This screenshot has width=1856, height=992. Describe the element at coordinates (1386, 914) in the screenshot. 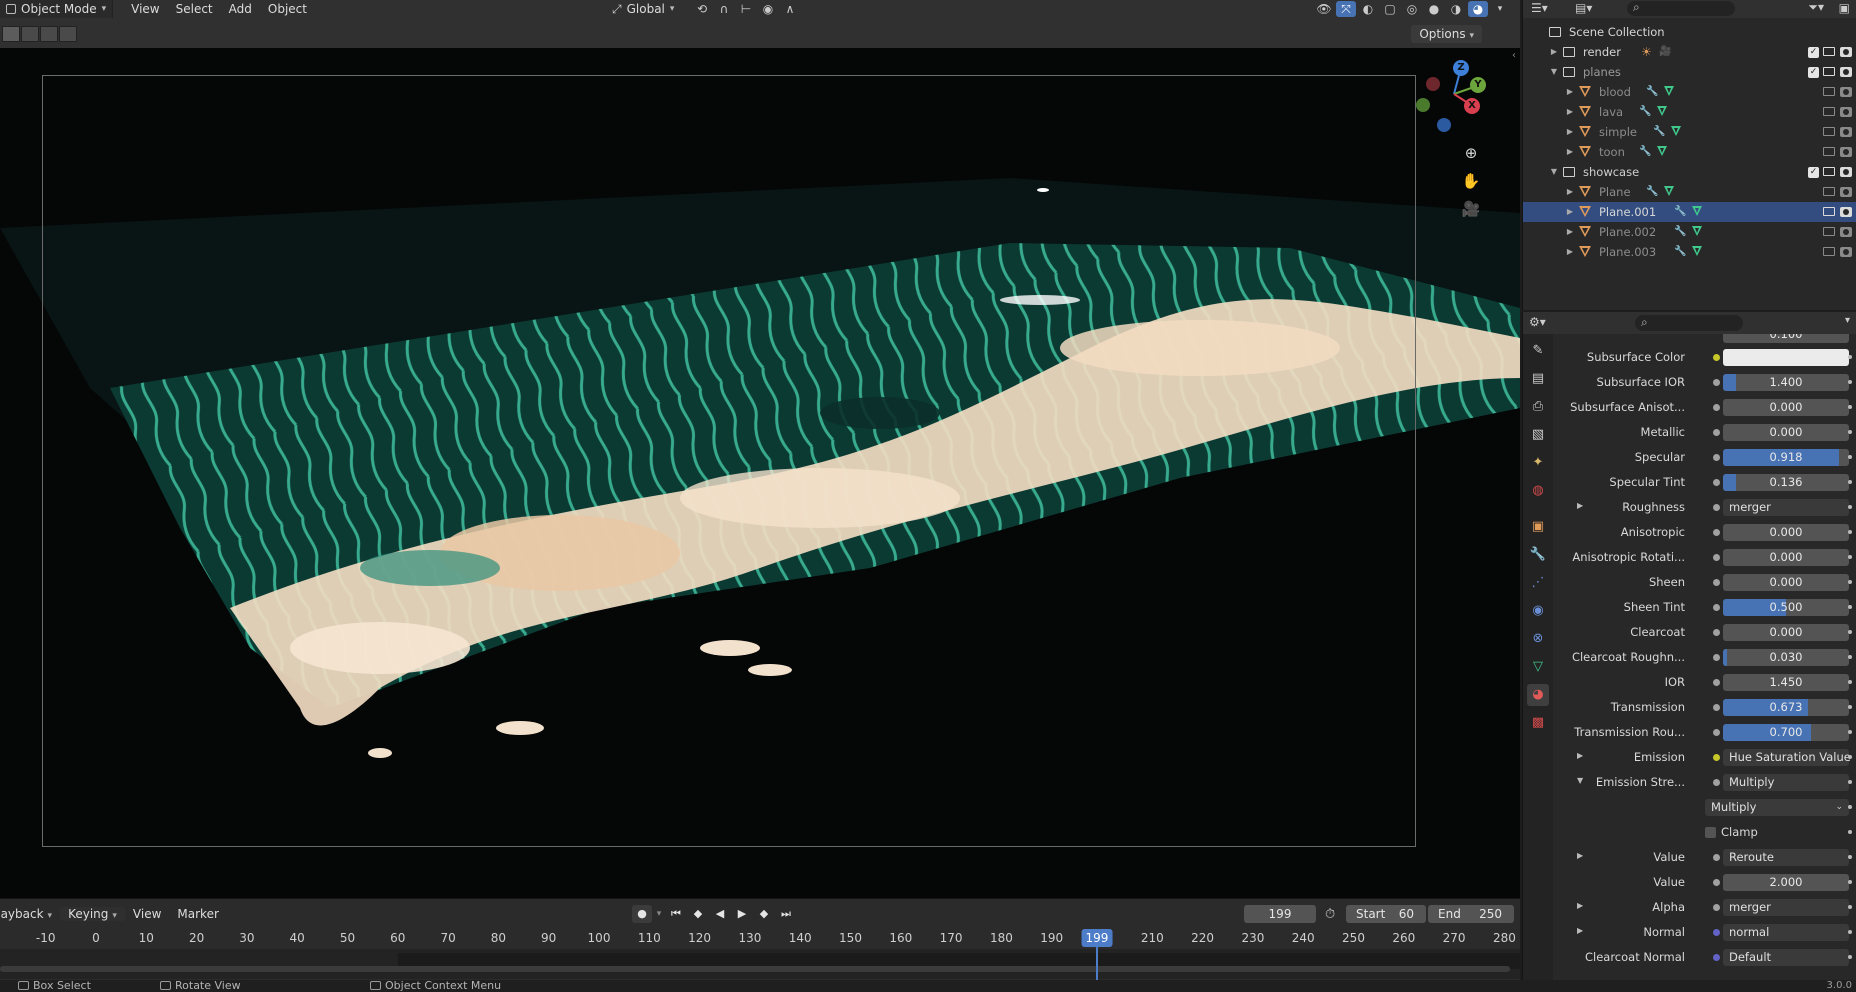

I see `start-frame-field: Start 60` at that location.